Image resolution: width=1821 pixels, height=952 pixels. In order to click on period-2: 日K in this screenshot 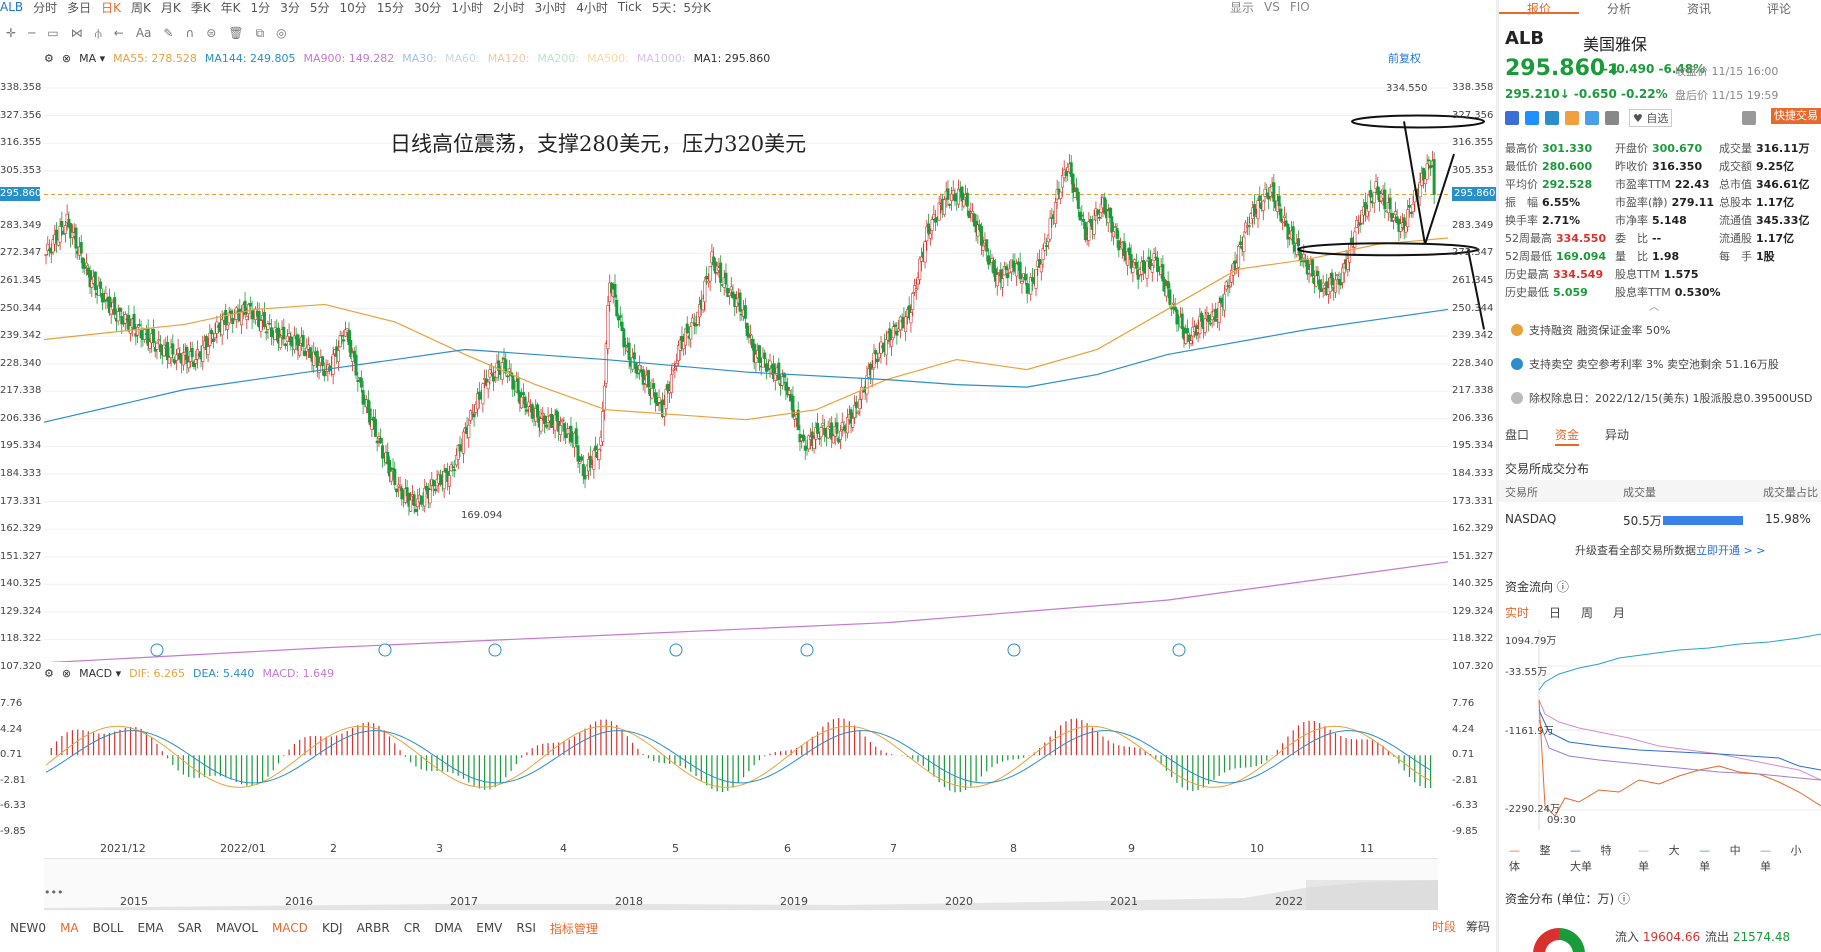, I will do `click(111, 8)`.